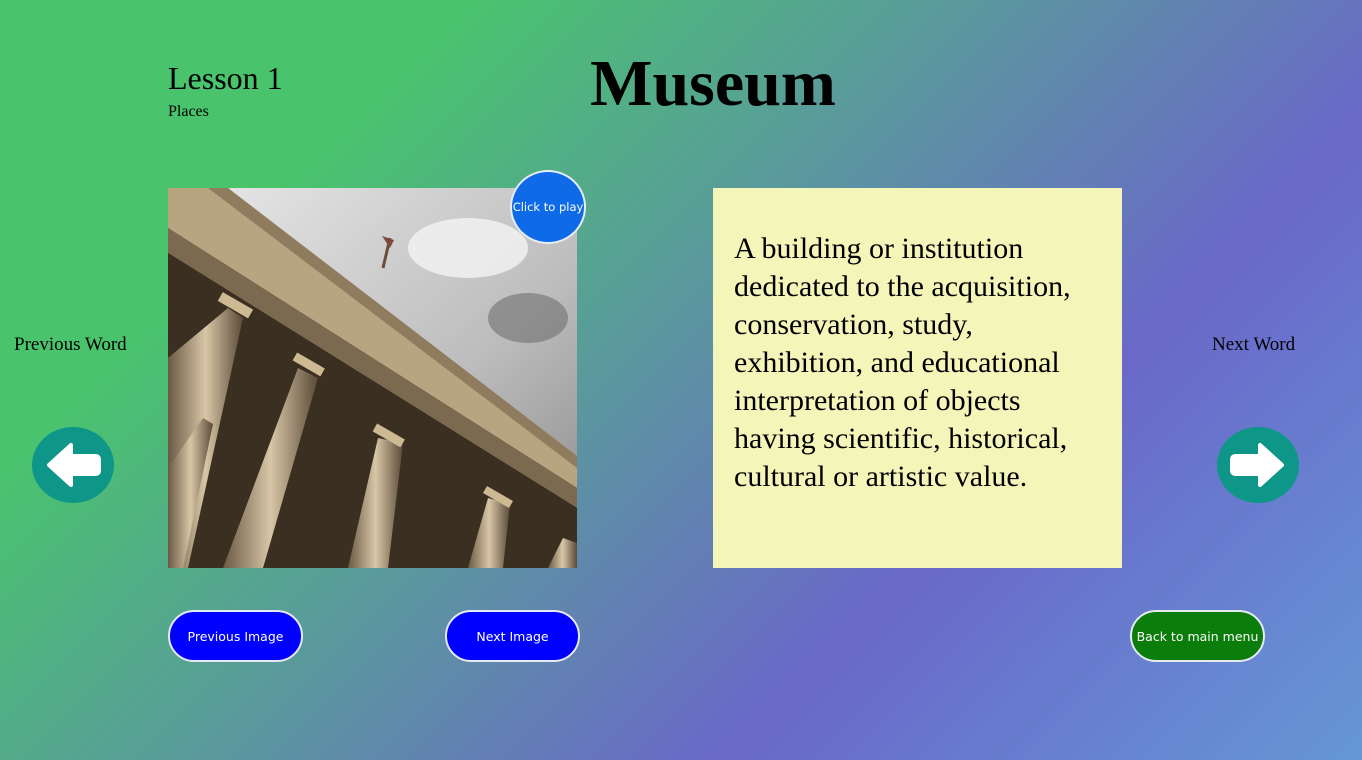 The image size is (1362, 760). I want to click on previous-word-button, so click(73, 465).